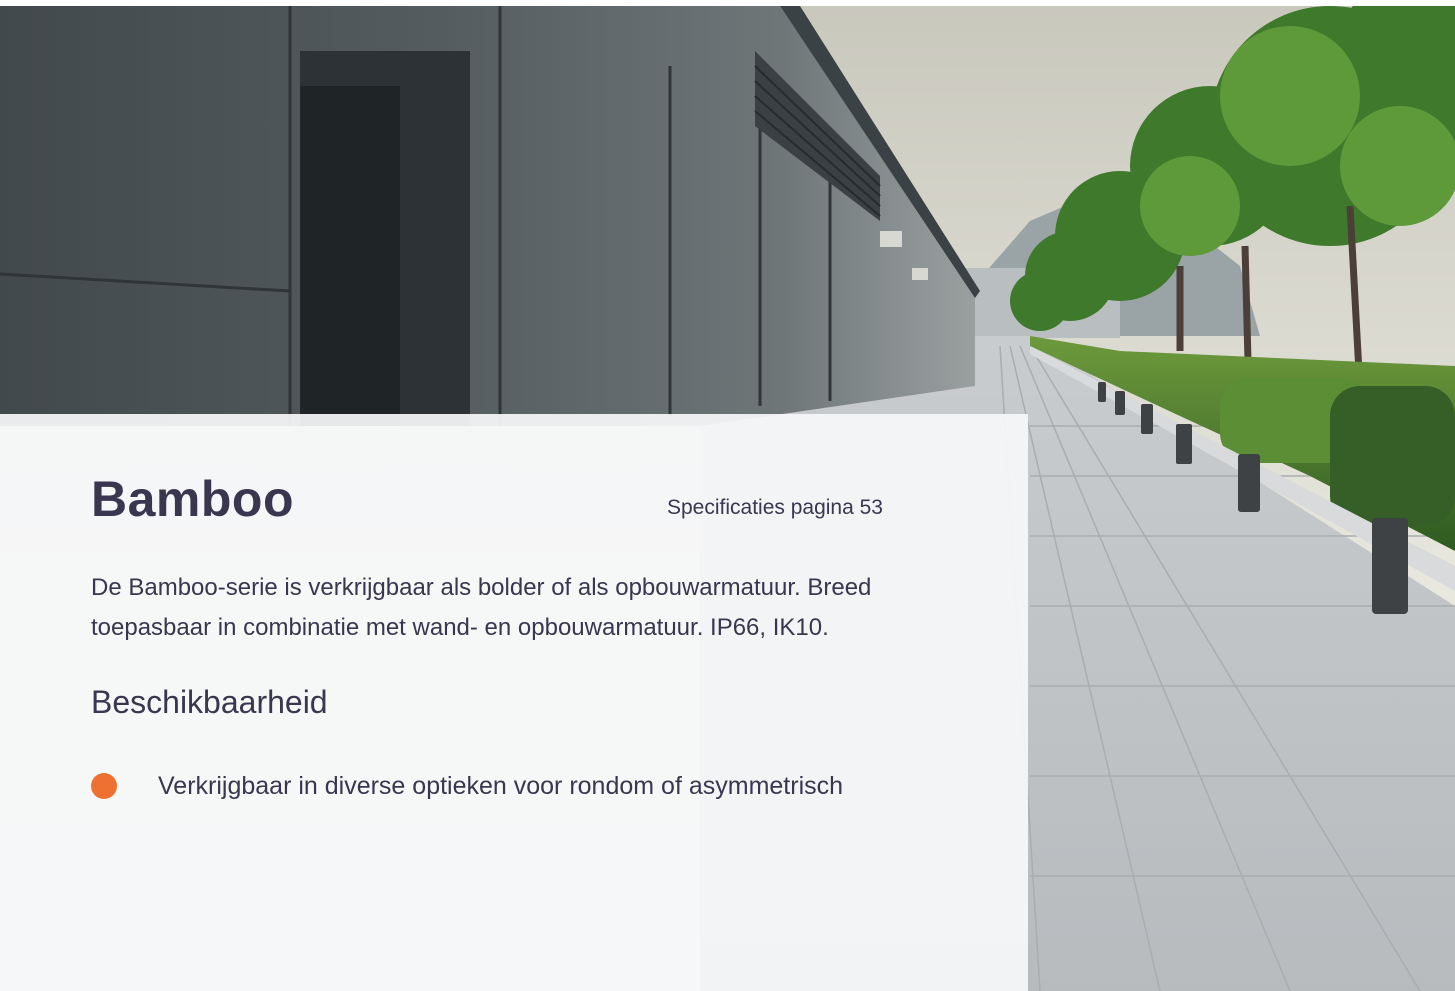 The image size is (1455, 991). What do you see at coordinates (775, 508) in the screenshot?
I see `specifications-link: Specificaties pagina 53` at bounding box center [775, 508].